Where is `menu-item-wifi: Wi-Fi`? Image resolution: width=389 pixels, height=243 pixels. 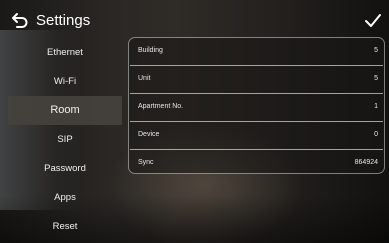 menu-item-wifi: Wi-Fi is located at coordinates (65, 81).